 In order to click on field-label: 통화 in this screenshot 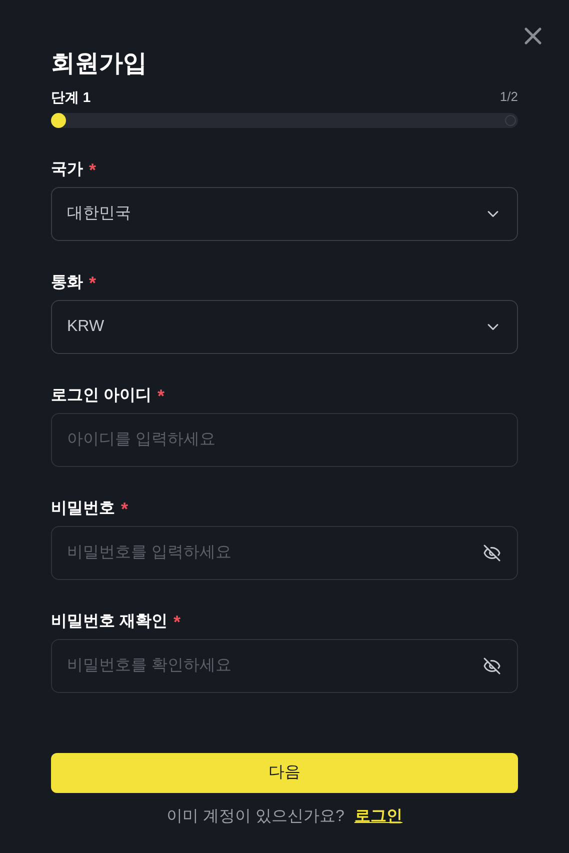, I will do `click(67, 283)`.